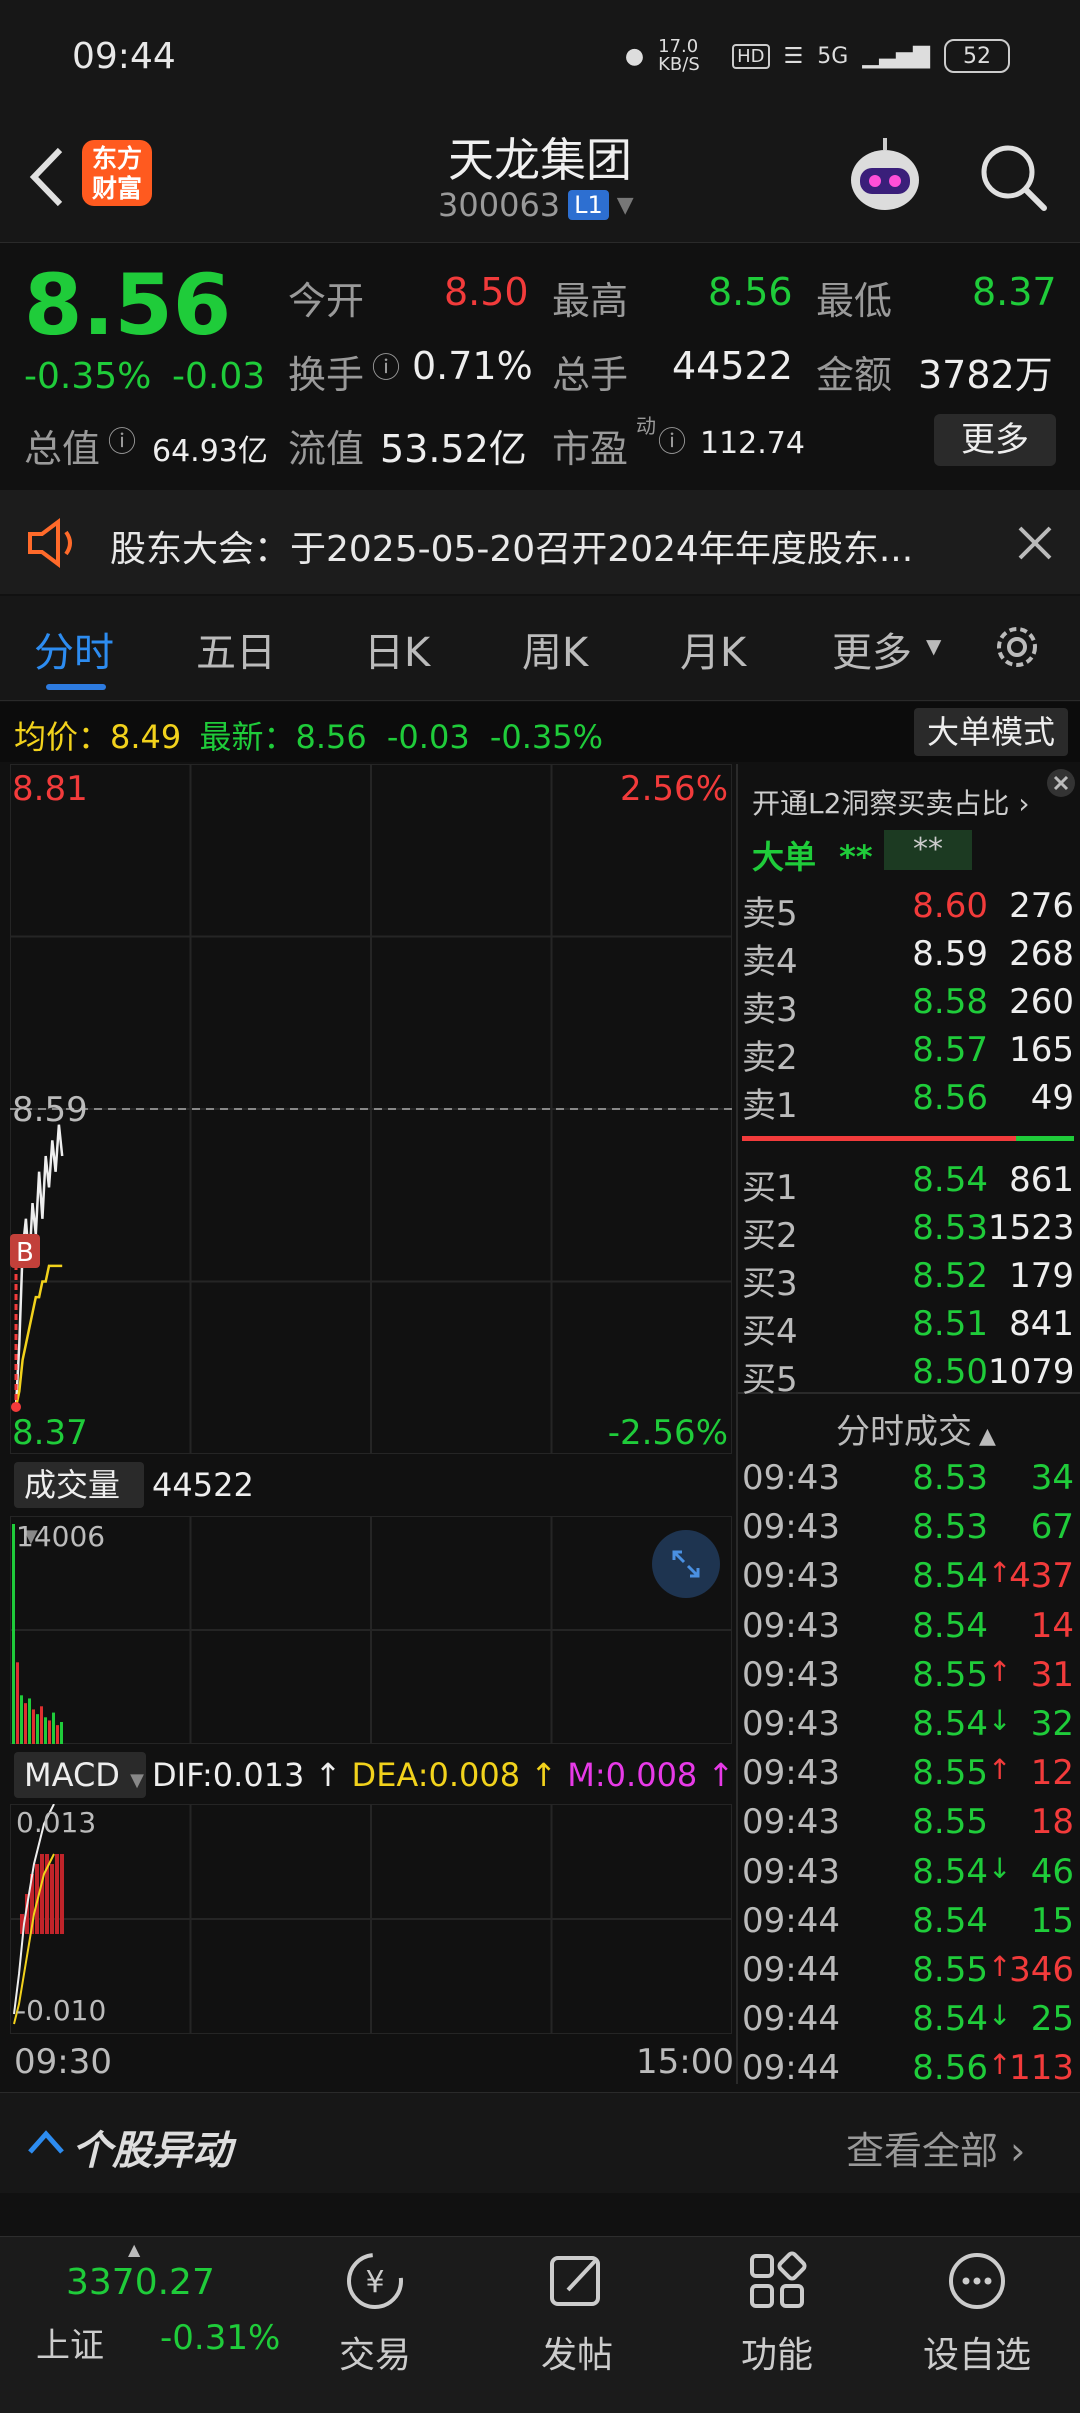 The height and width of the screenshot is (2413, 1080). What do you see at coordinates (916, 1428) in the screenshot?
I see `ticks-title: 分时成交 ▲` at bounding box center [916, 1428].